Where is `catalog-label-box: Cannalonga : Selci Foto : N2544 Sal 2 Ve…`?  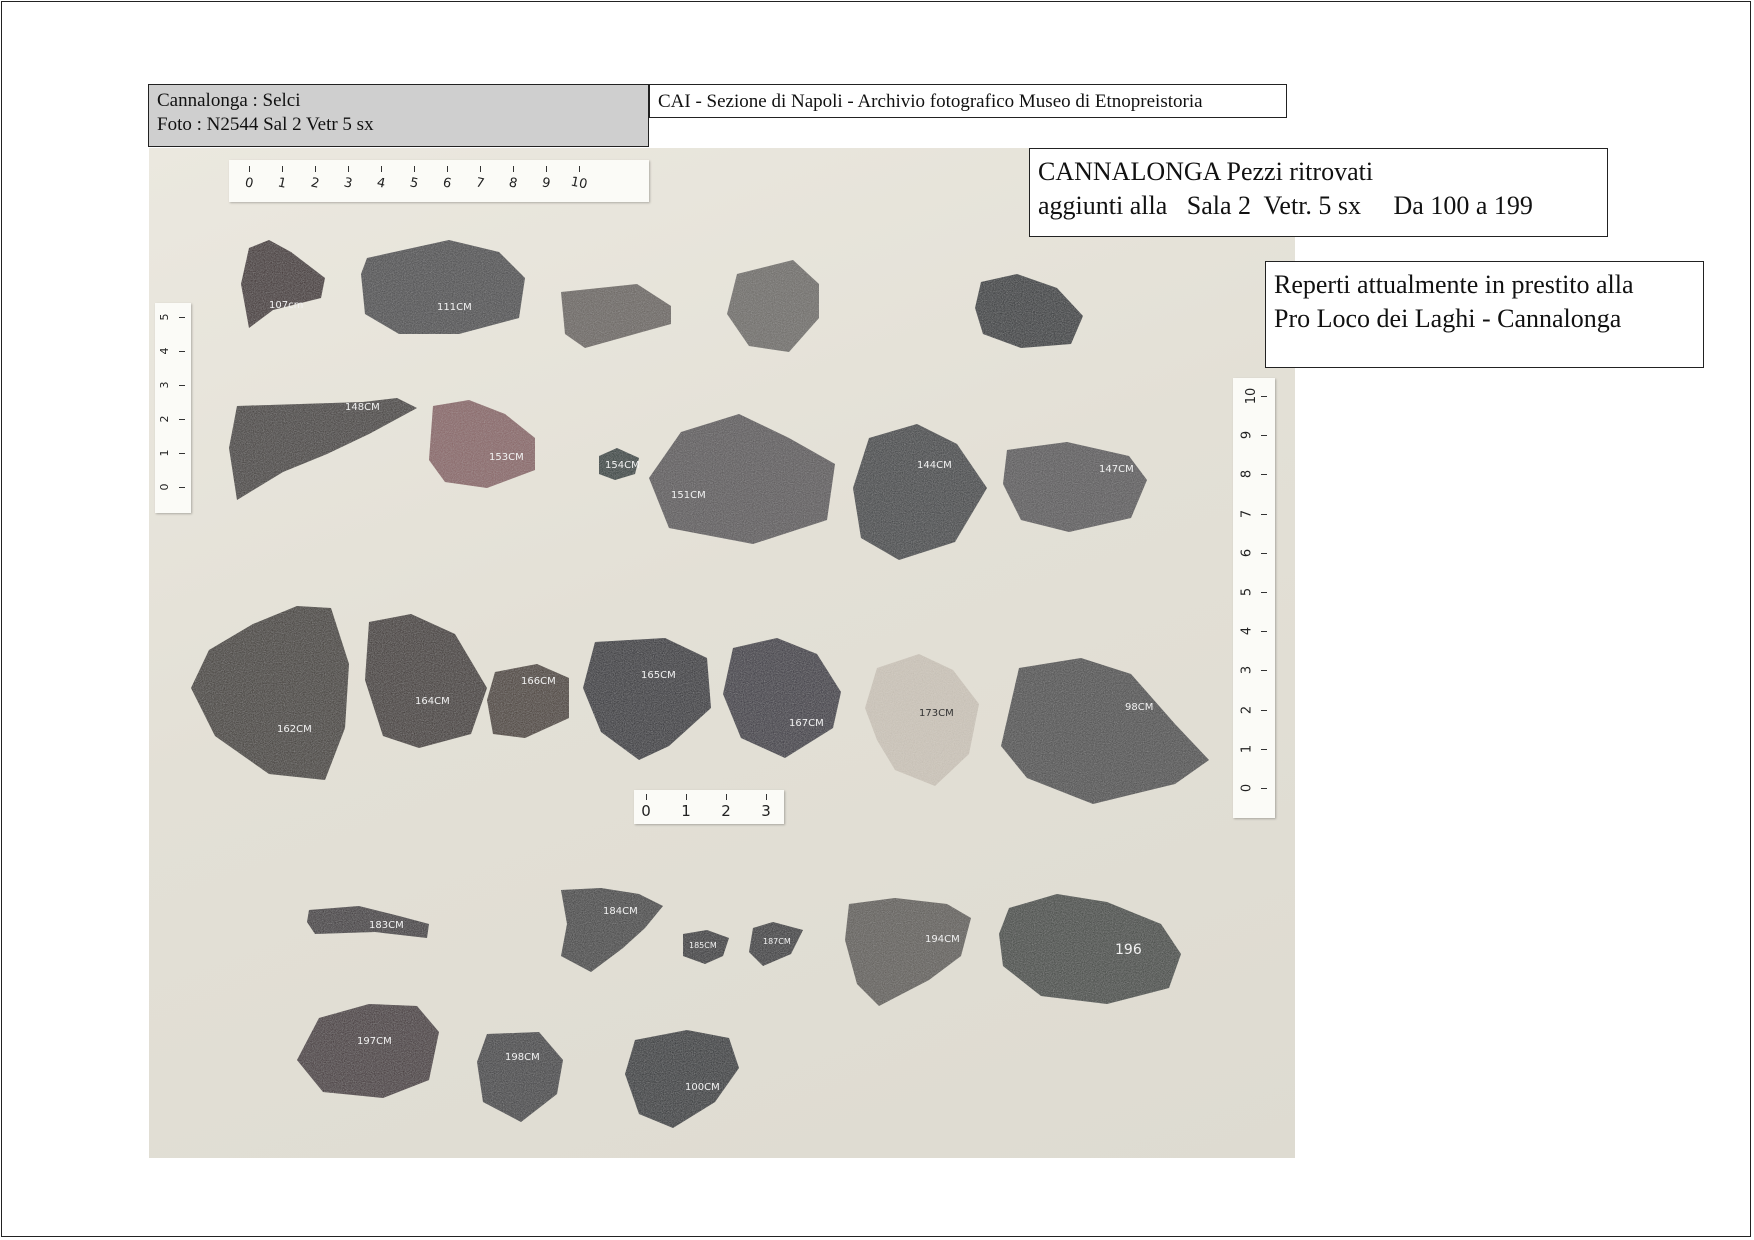
catalog-label-box: Cannalonga : Selci Foto : N2544 Sal 2 Ve… is located at coordinates (398, 115).